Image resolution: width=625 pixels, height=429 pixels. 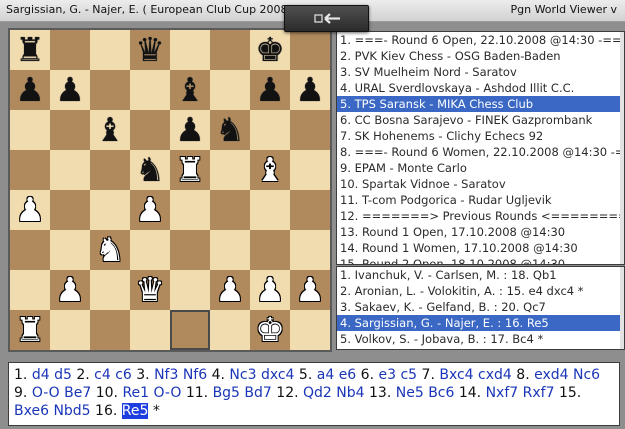 What do you see at coordinates (135, 393) in the screenshot?
I see `move-link: Re1` at bounding box center [135, 393].